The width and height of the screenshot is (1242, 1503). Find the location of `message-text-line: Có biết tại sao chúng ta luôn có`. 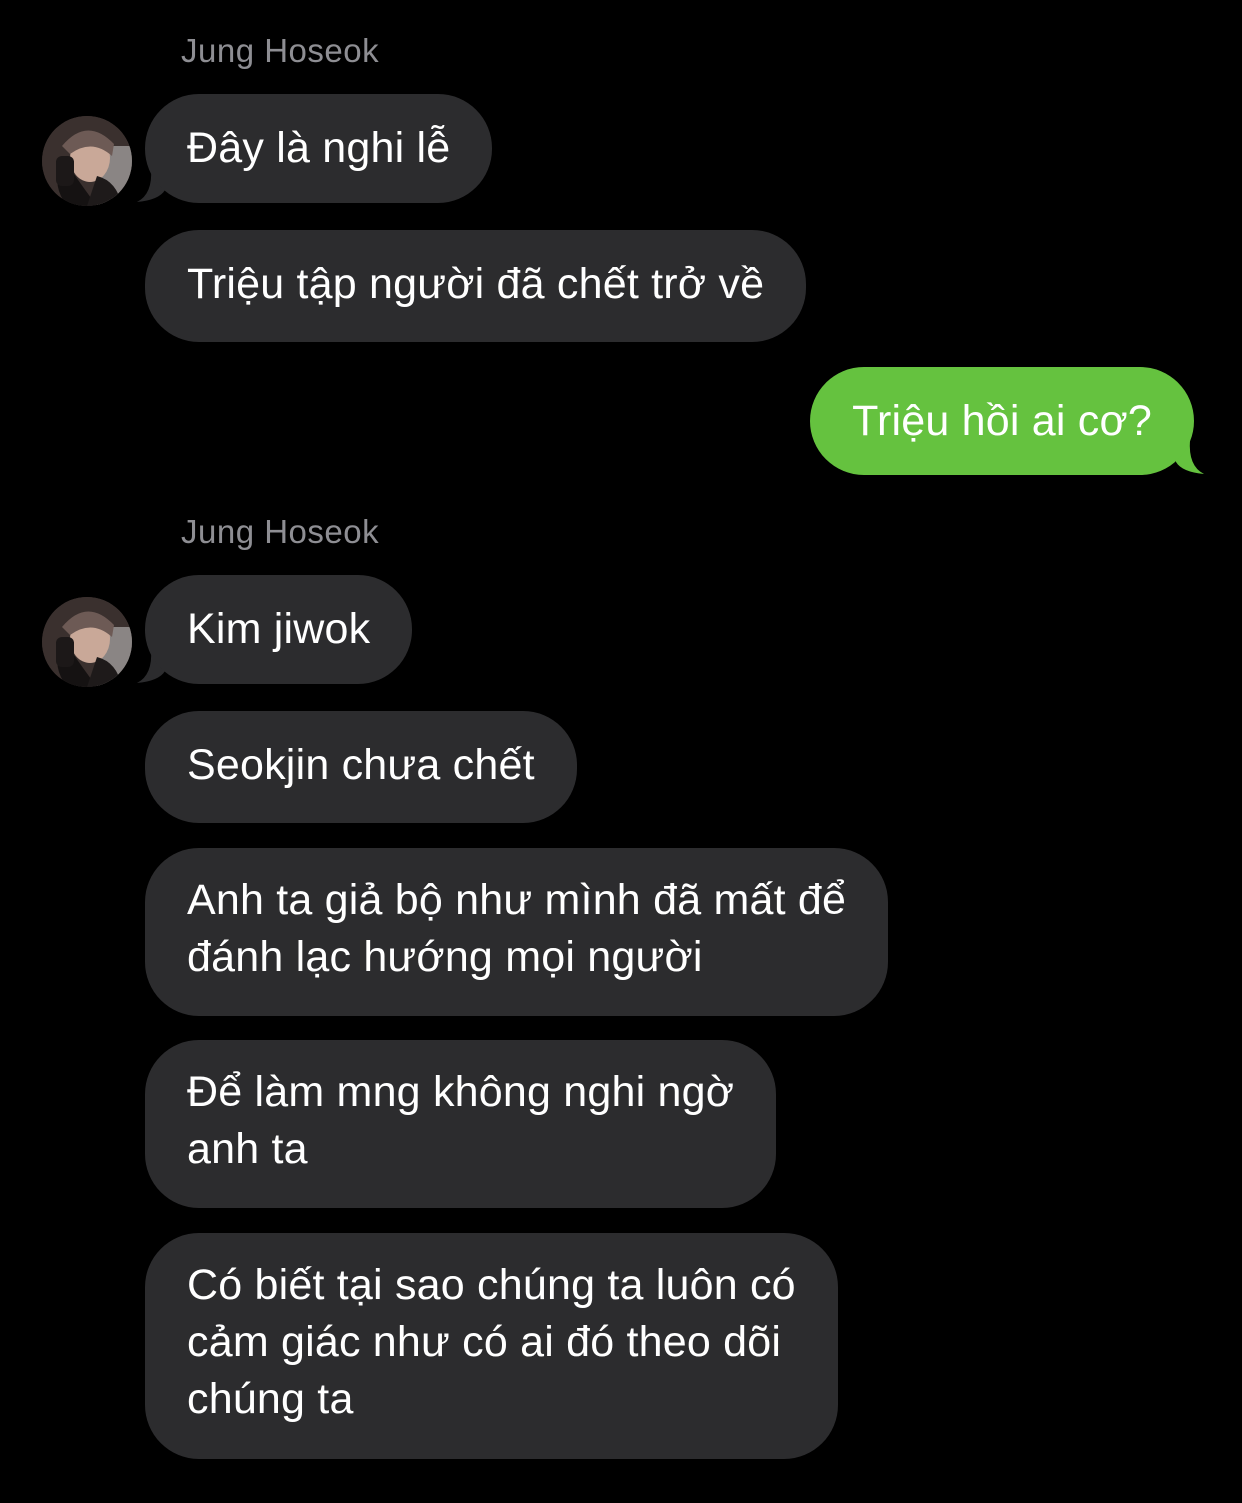

message-text-line: Có biết tại sao chúng ta luôn có is located at coordinates (491, 1285).